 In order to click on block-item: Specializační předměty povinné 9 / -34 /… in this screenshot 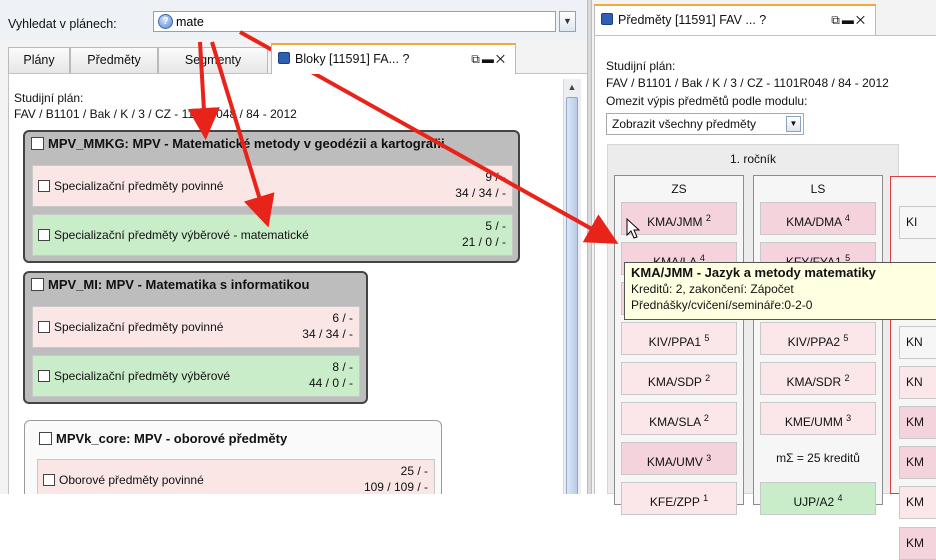, I will do `click(272, 186)`.